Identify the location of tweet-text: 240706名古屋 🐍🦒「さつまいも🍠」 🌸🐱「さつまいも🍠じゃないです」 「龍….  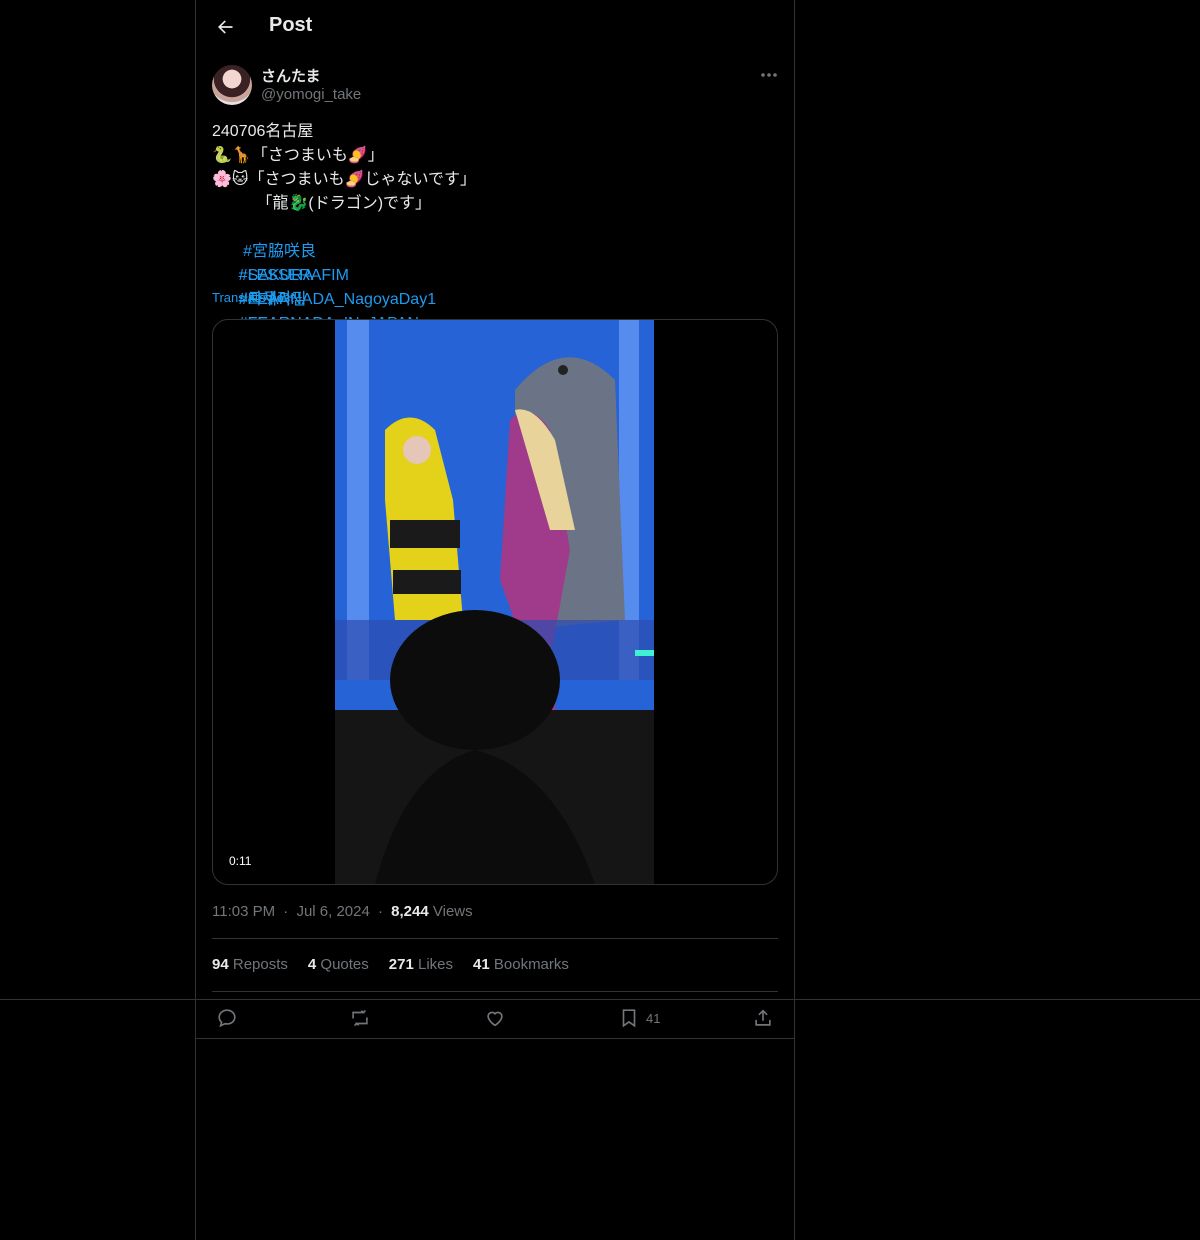
(495, 226).